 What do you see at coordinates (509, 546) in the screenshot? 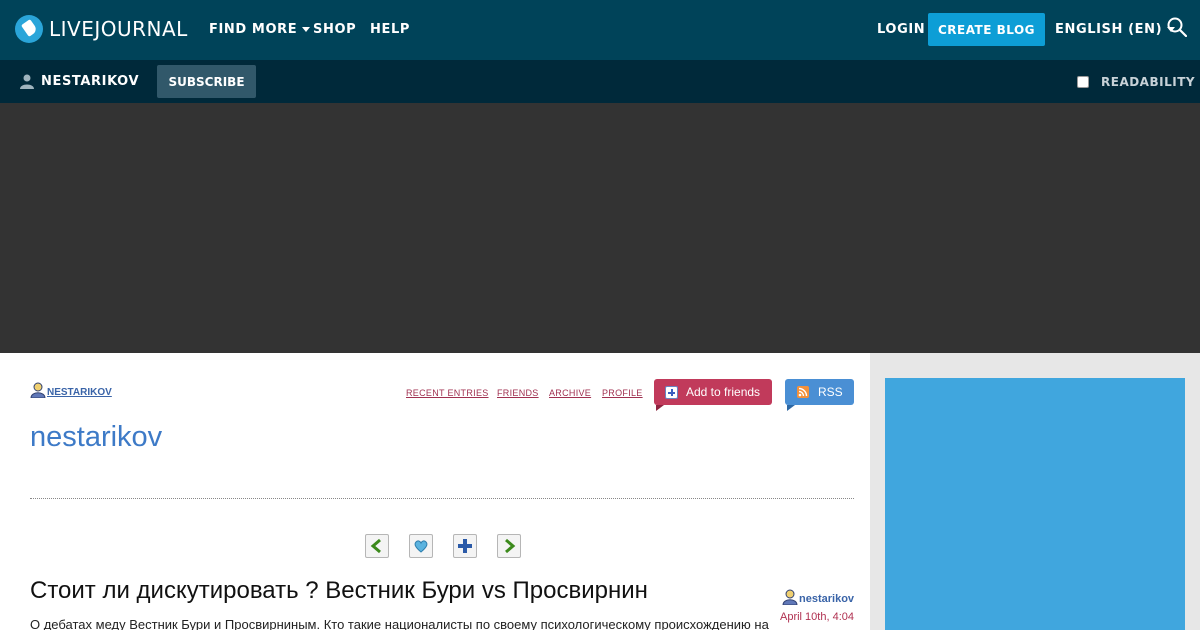
I see `next-entry-icon` at bounding box center [509, 546].